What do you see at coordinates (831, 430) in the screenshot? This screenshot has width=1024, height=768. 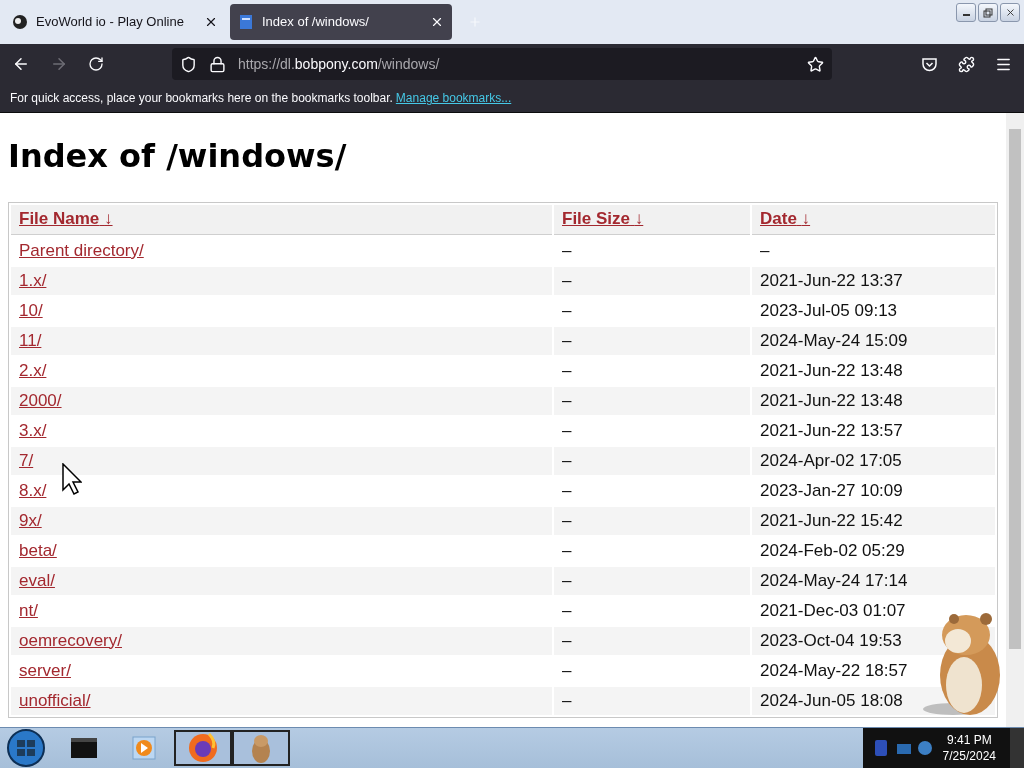 I see `date-text: 2021-Jun-22 13:57` at bounding box center [831, 430].